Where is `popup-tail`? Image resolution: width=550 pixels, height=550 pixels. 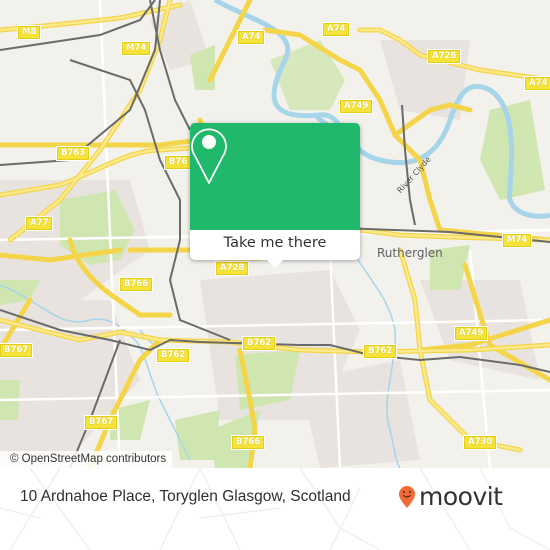
popup-tail is located at coordinates (275, 264).